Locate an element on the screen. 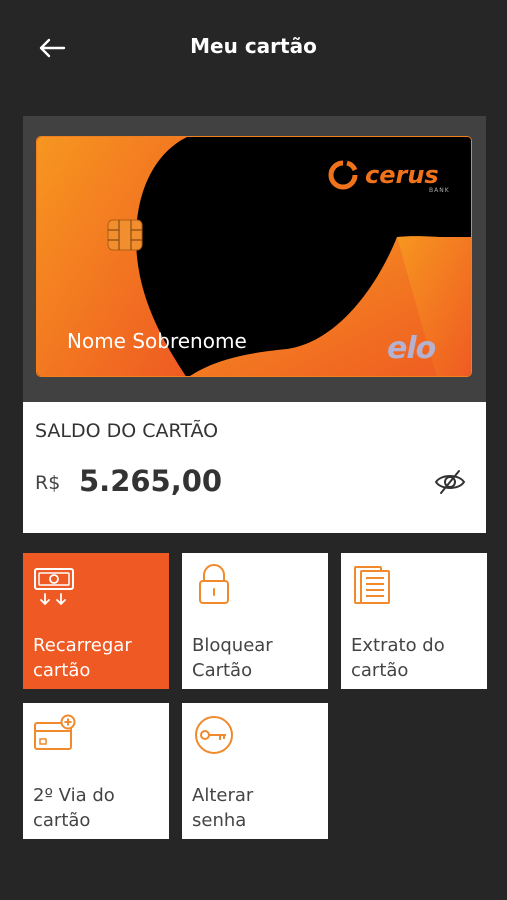  brand-name: cerus is located at coordinates (402, 175).